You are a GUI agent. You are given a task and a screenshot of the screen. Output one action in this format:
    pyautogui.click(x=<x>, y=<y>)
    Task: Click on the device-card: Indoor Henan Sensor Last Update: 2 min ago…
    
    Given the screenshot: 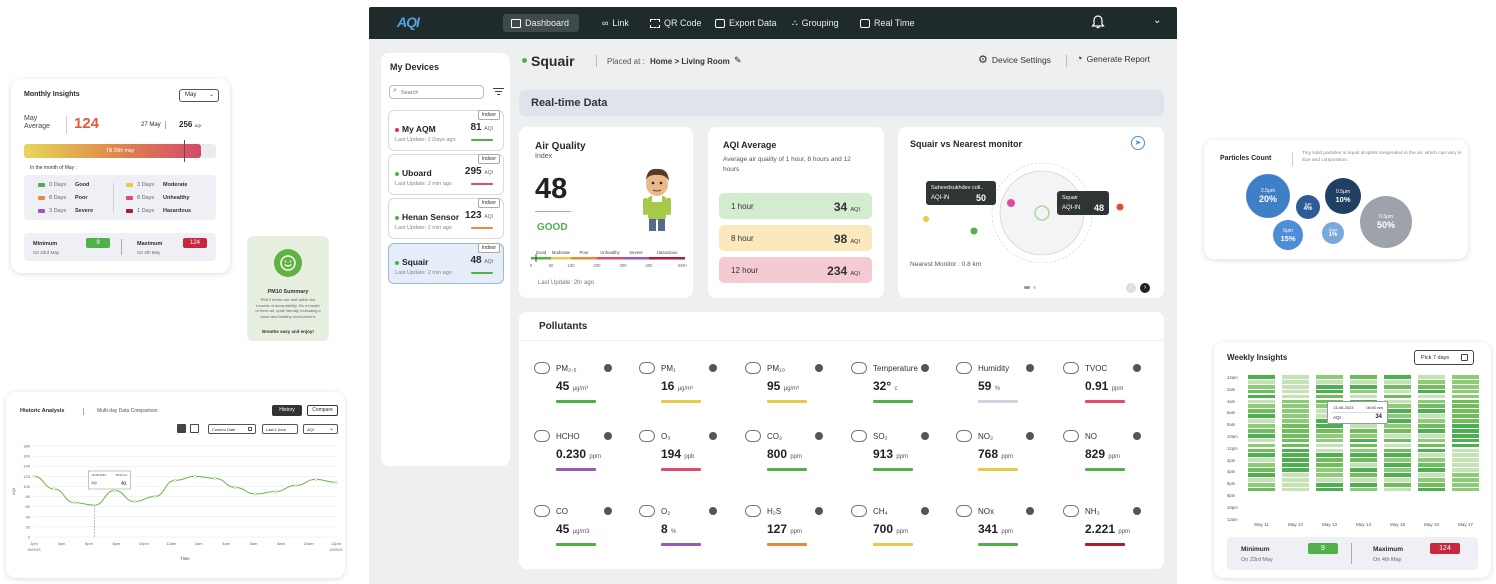 What is the action you would take?
    pyautogui.click(x=446, y=218)
    